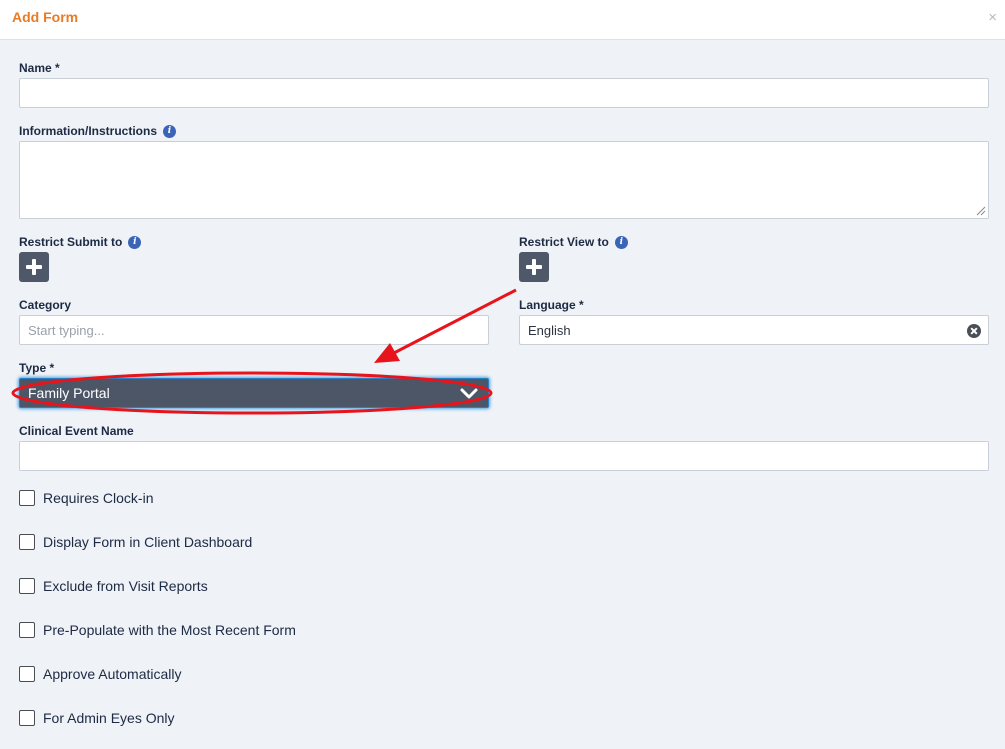 The height and width of the screenshot is (749, 1005). I want to click on approve-automatically-checkbox: Approve Automatically, so click(100, 674).